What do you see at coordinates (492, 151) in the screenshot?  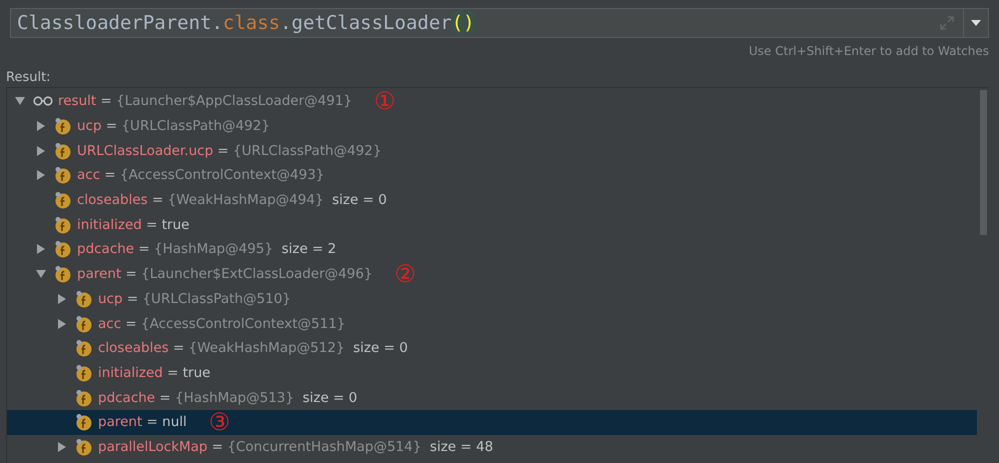 I see `tree-row: URLClassLoader.ucp = {URLClassPath@492}` at bounding box center [492, 151].